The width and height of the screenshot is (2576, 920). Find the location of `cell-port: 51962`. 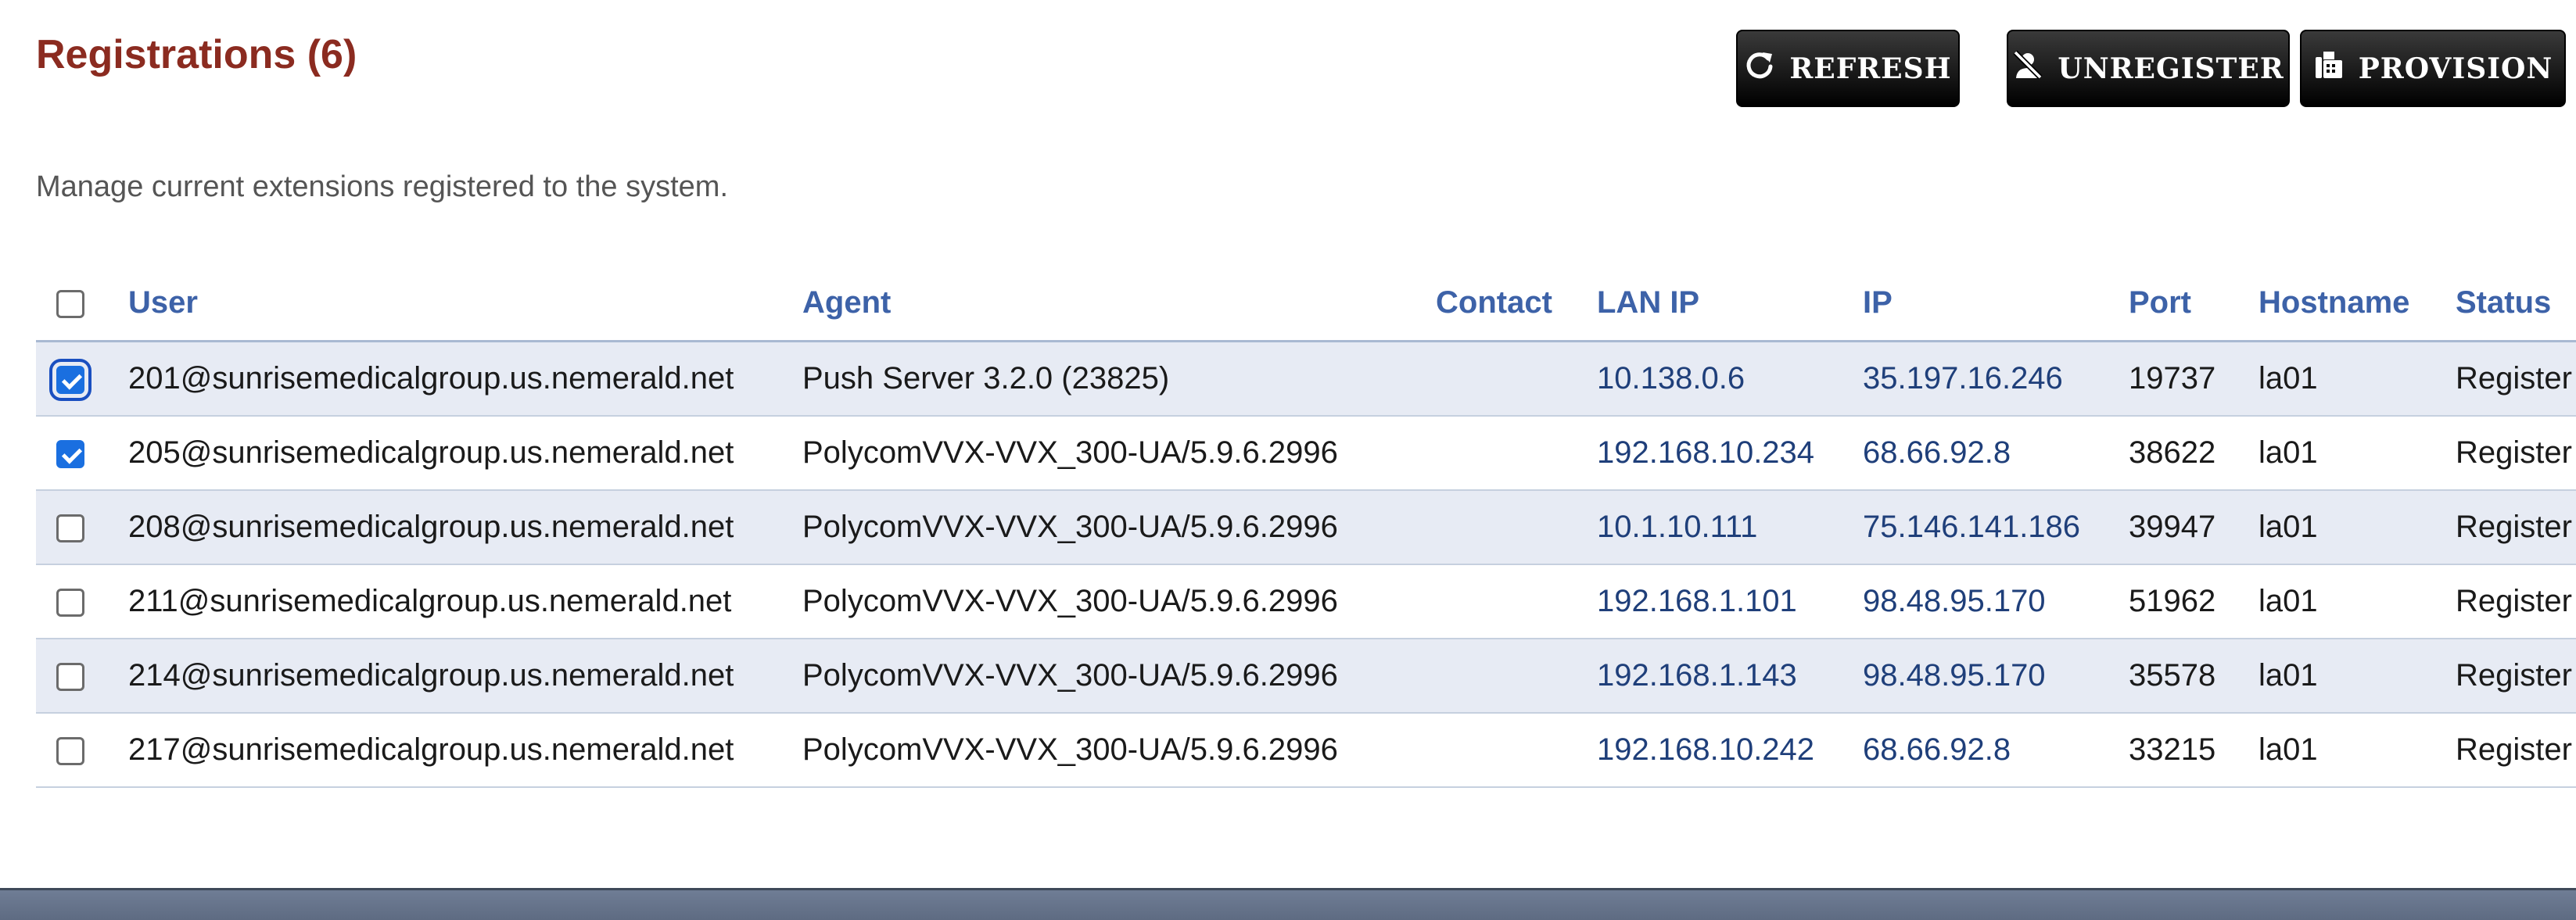

cell-port: 51962 is located at coordinates (2193, 602).